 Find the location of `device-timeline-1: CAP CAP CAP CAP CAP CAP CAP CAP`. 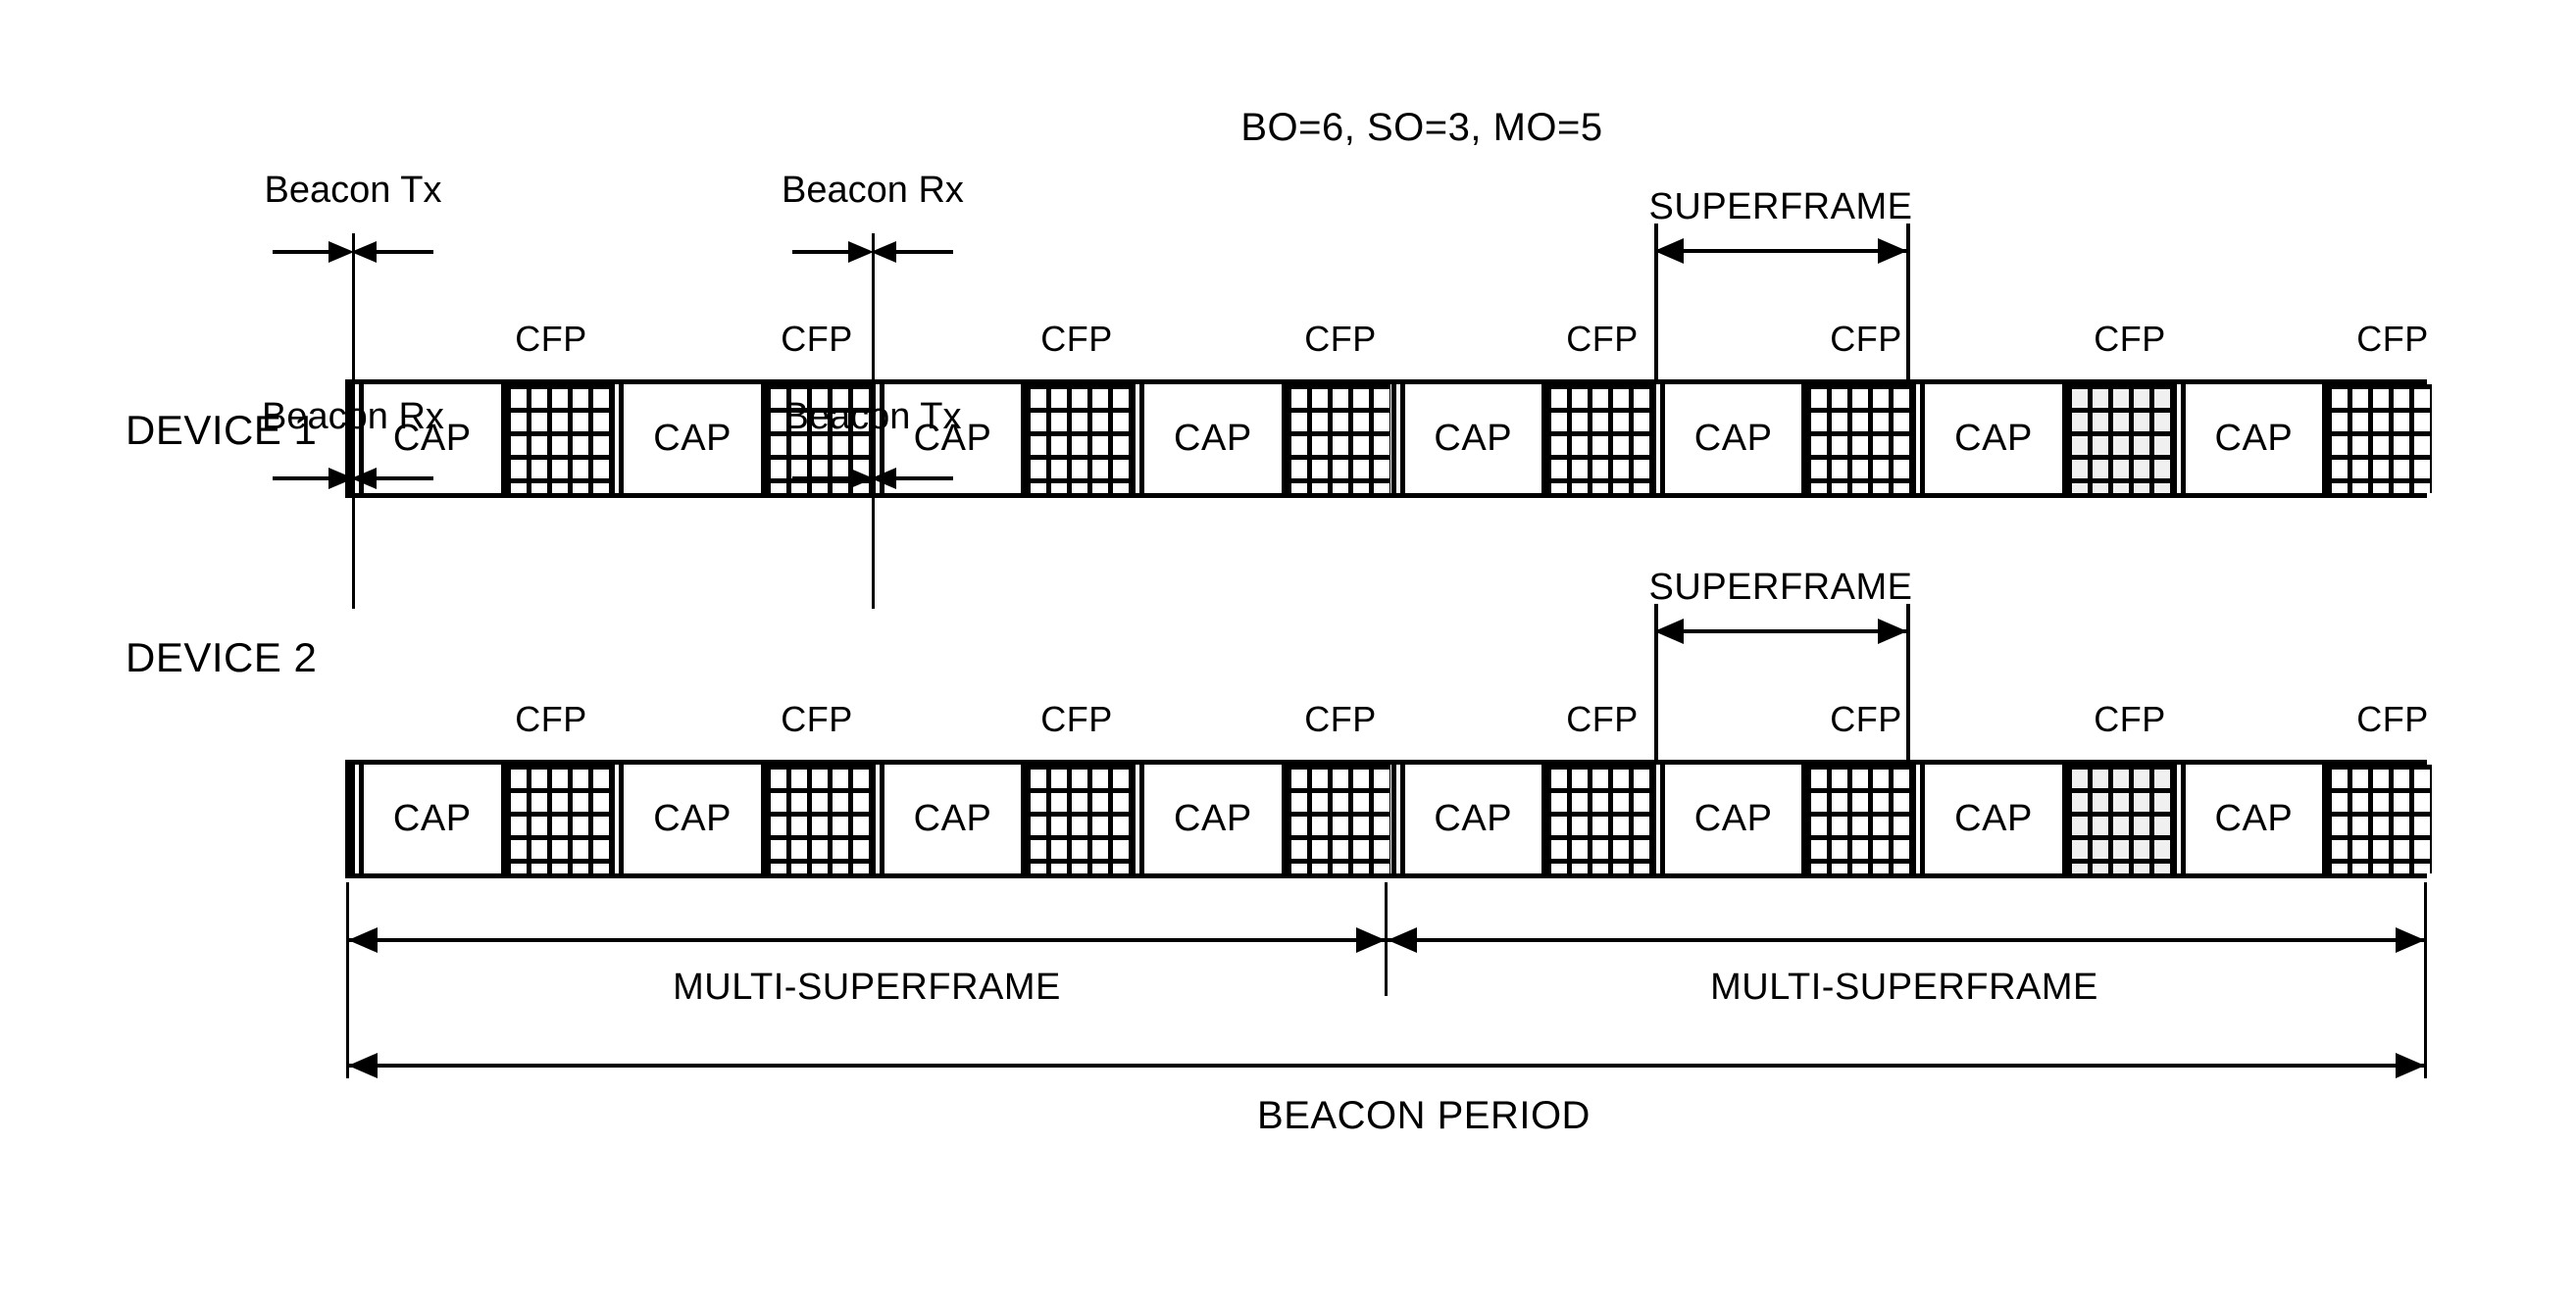

device-timeline-1: CAP CAP CAP CAP CAP CAP CAP CAP is located at coordinates (1389, 438).